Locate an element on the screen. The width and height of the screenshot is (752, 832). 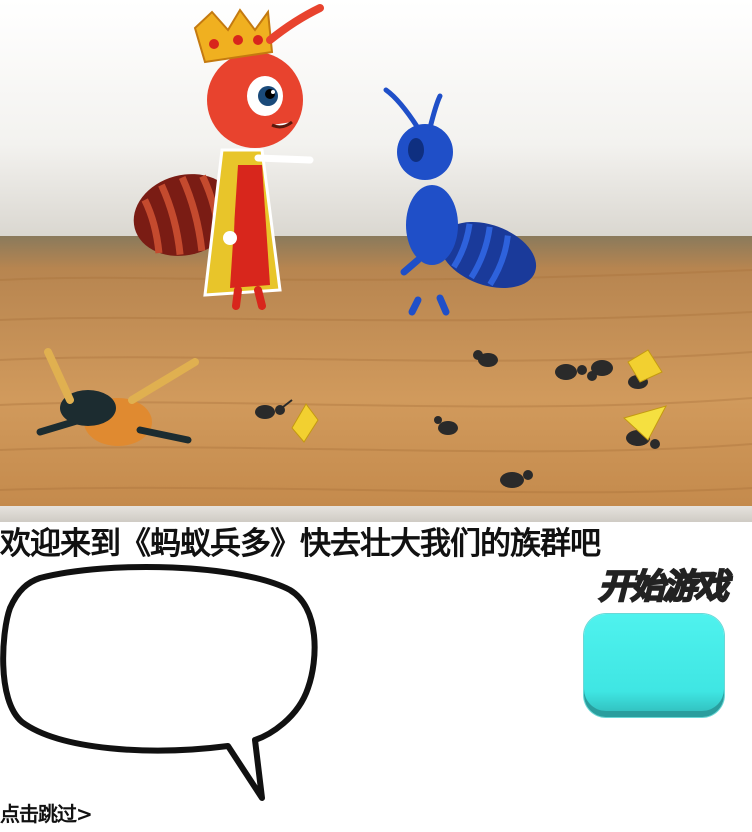
skip-button: 点击跳过> is located at coordinates (46, 814).